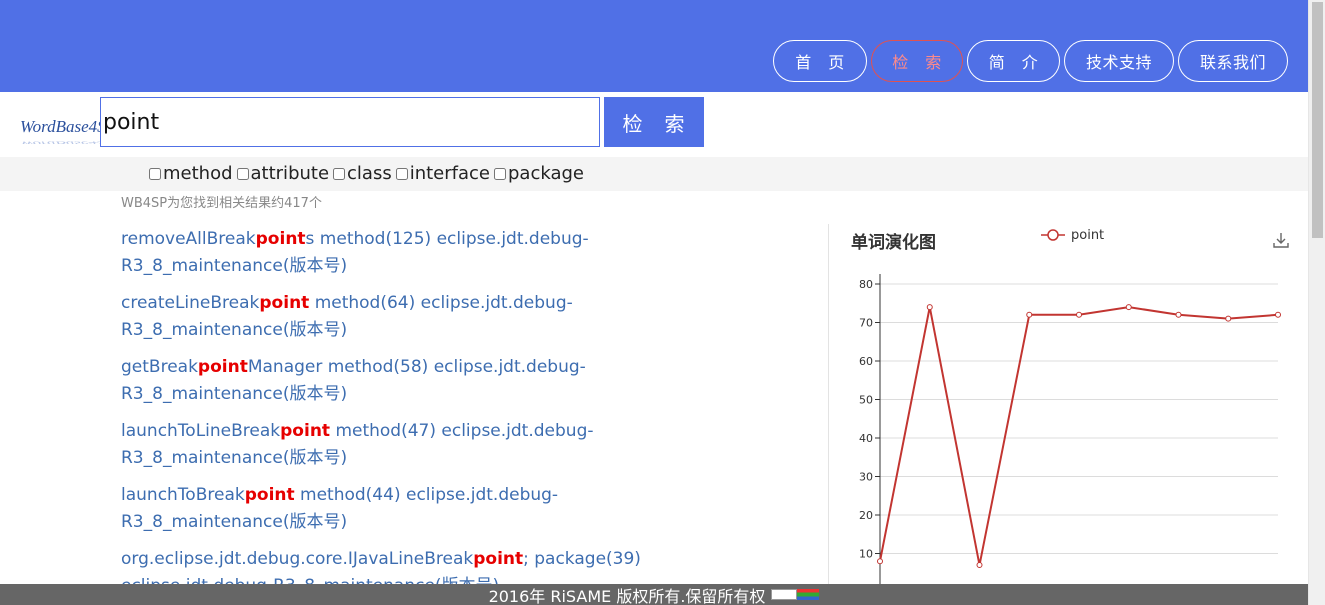 This screenshot has height=605, width=1325. I want to click on nav-contact-button: 联系我们, so click(1233, 61).